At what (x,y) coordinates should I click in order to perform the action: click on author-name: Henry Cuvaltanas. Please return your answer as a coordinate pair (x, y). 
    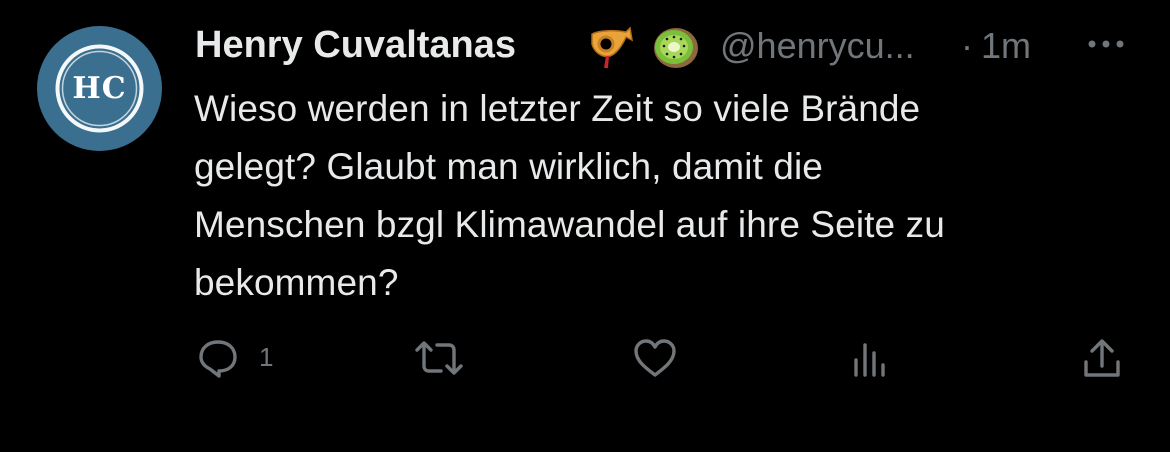
    Looking at the image, I should click on (355, 45).